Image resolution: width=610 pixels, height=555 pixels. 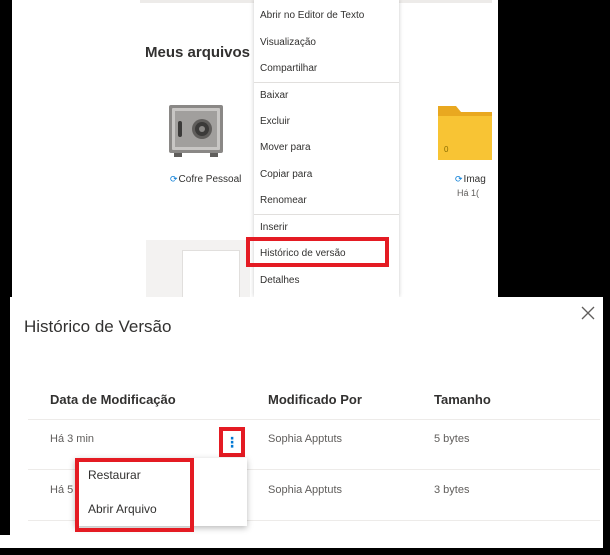 What do you see at coordinates (315, 399) in the screenshot?
I see `column-header-modified-by: Modificado Por` at bounding box center [315, 399].